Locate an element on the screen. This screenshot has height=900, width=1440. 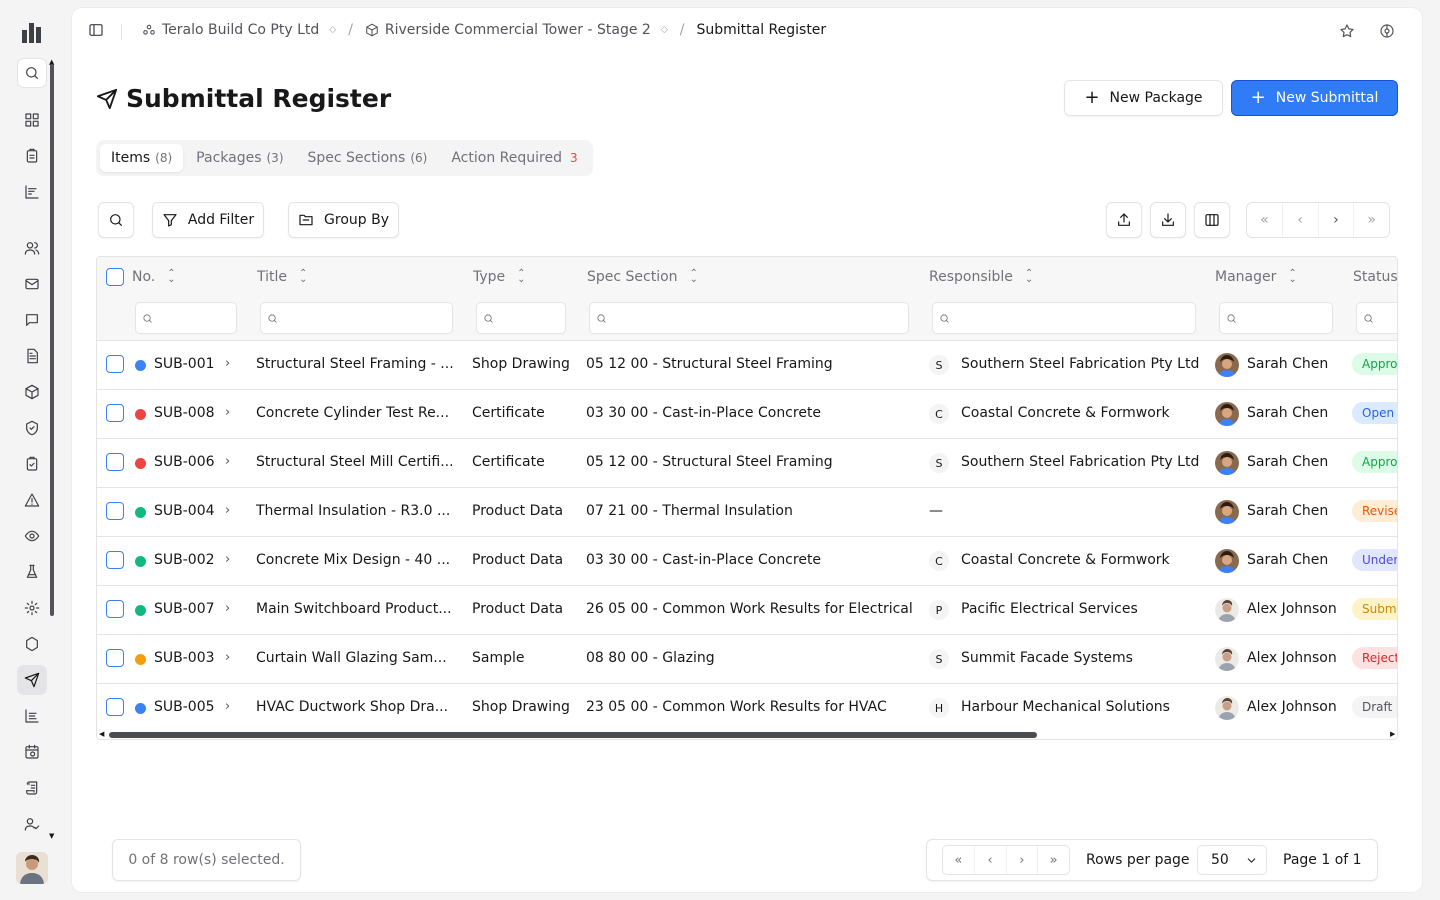
scroll-right-icon: ▶ is located at coordinates (1392, 734).